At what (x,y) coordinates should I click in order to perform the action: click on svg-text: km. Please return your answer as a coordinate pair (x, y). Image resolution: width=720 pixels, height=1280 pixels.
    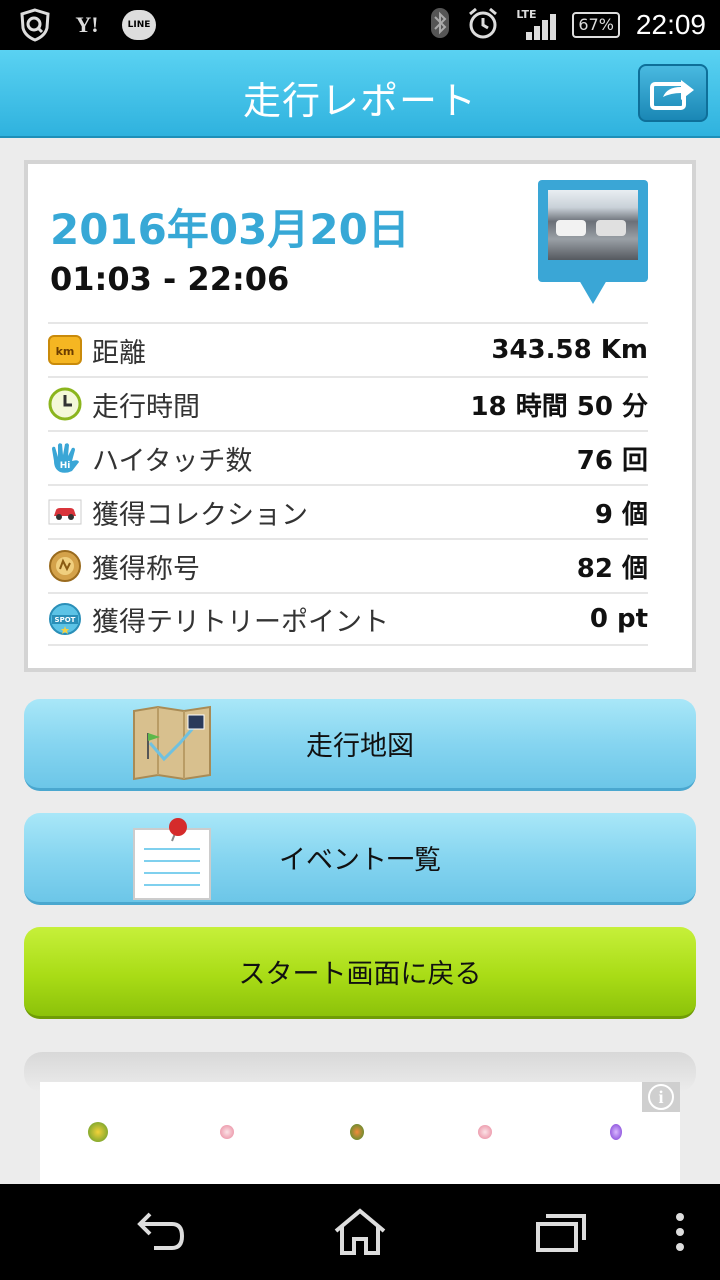
    Looking at the image, I should click on (65, 351).